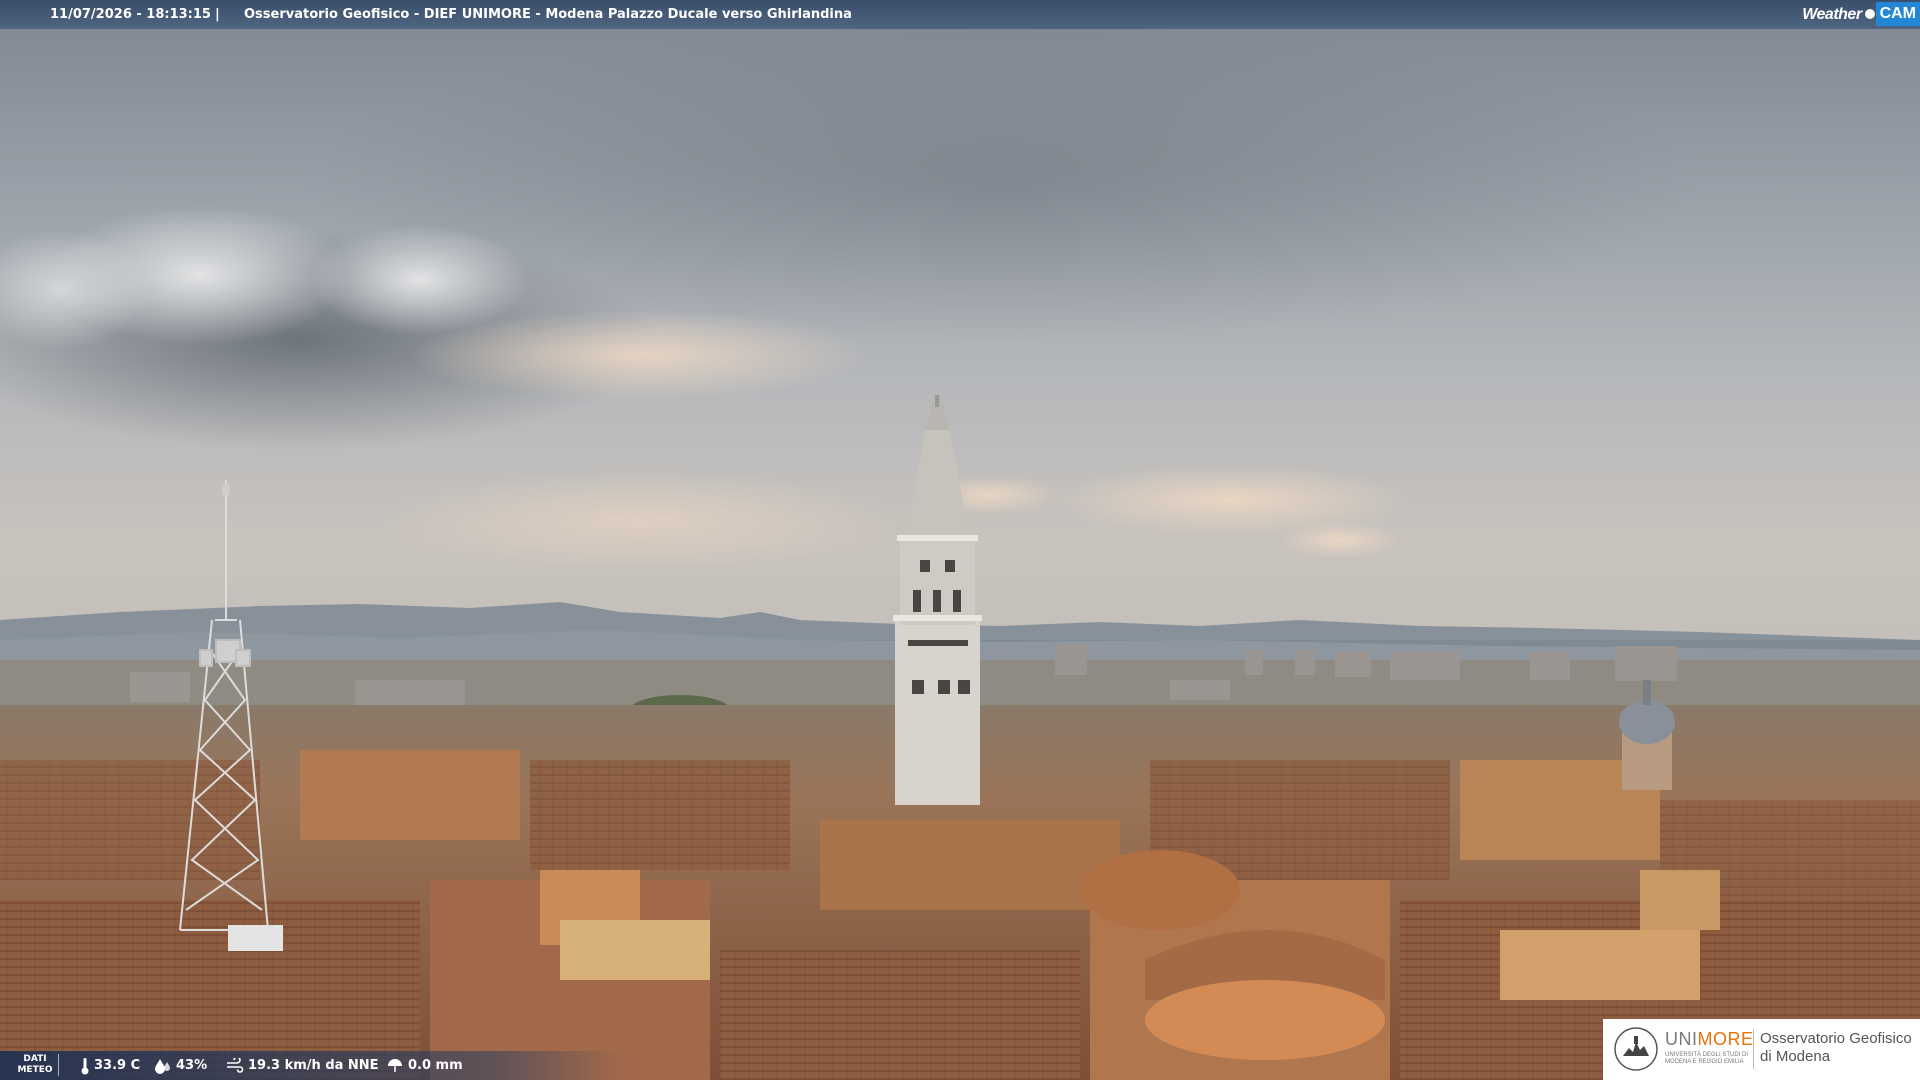 This screenshot has width=1920, height=1080. Describe the element at coordinates (235, 1065) in the screenshot. I see `wind-icon` at that location.